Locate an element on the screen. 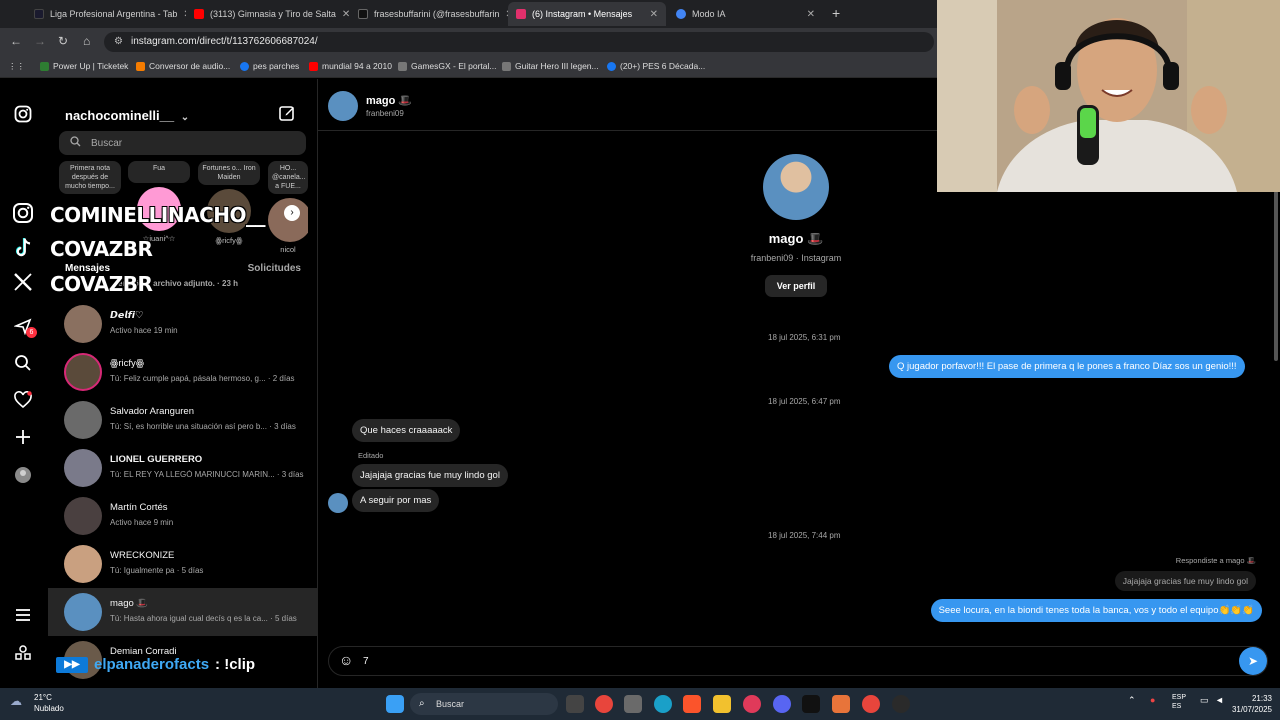 This screenshot has width=1280, height=720. search-icon is located at coordinates (23, 365).